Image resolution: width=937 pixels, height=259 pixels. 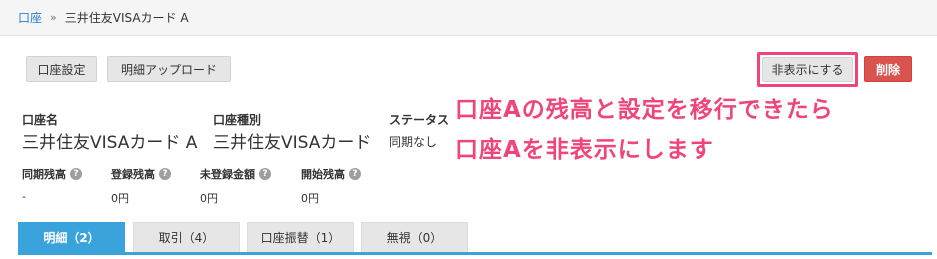 What do you see at coordinates (120, 198) in the screenshot?
I see `registered-balance-value: 0円` at bounding box center [120, 198].